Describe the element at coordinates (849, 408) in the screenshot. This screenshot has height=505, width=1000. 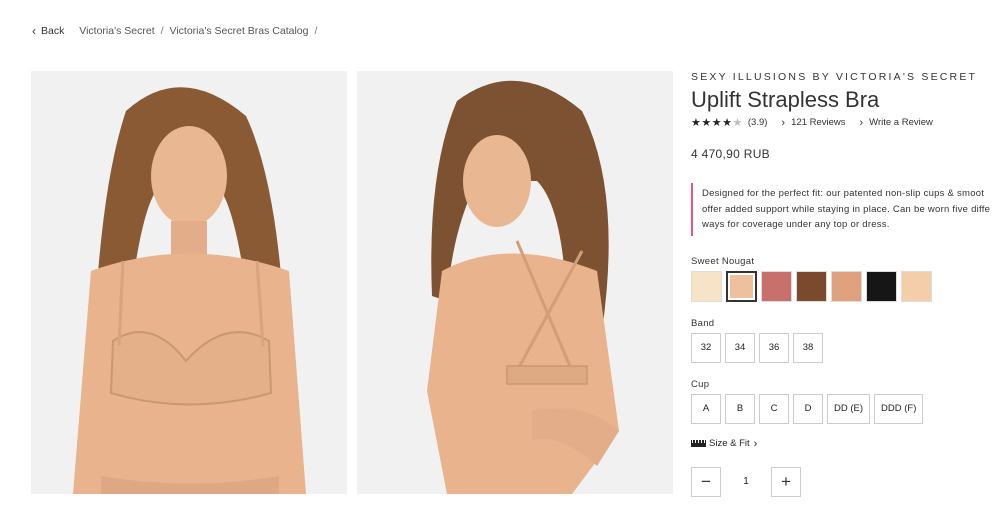
I see `cup-option-dd-e: DD (E)` at that location.